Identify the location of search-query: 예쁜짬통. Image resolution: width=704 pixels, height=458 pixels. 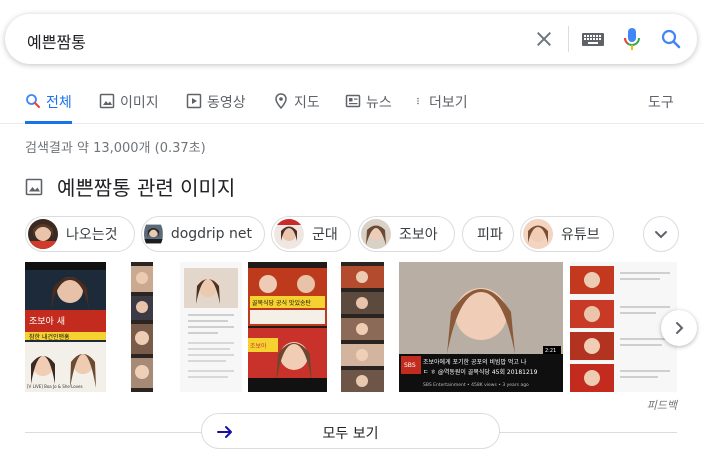
(56, 41).